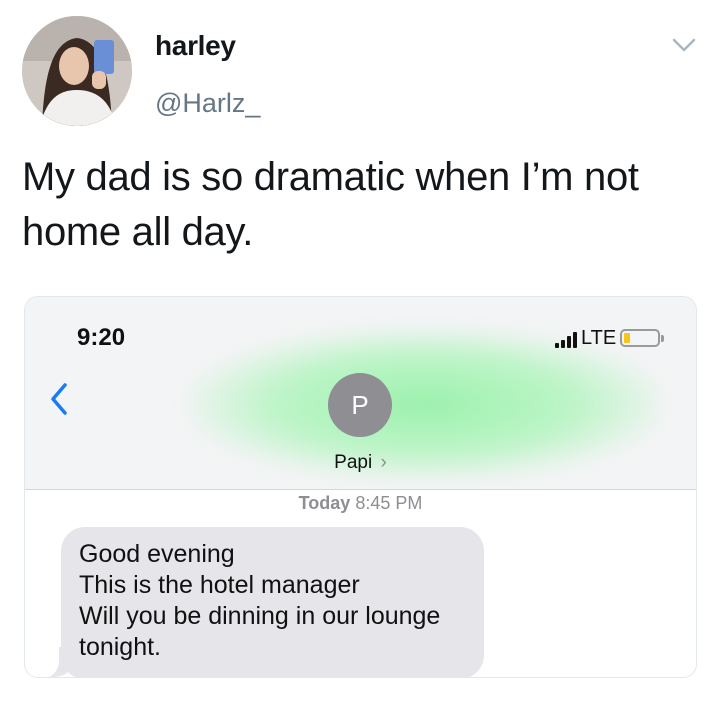  I want to click on timestamp-day: Today, so click(324, 503).